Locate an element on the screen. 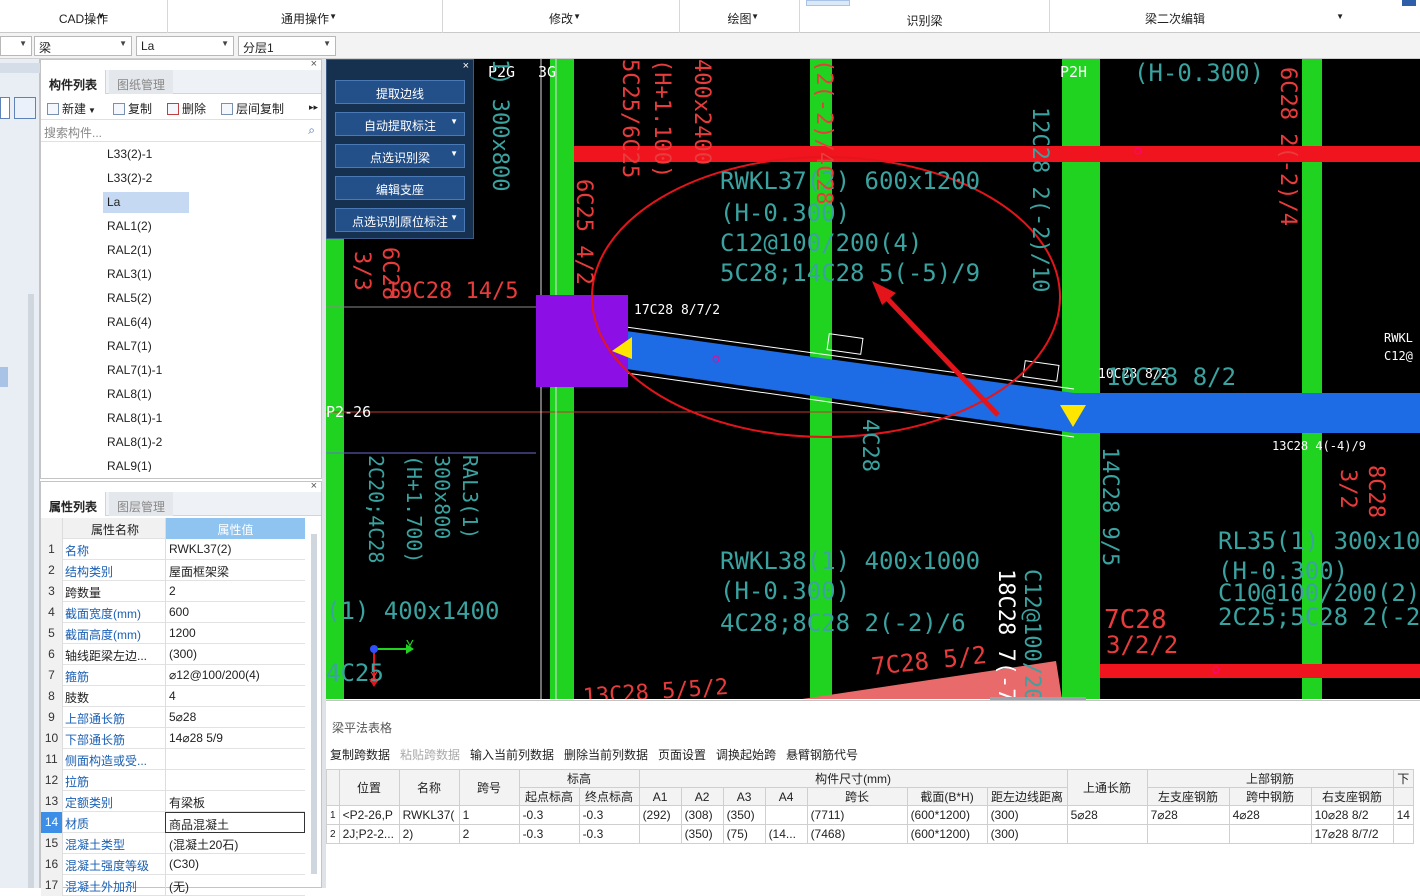  new-button: 新建 ▼ is located at coordinates (71, 108).